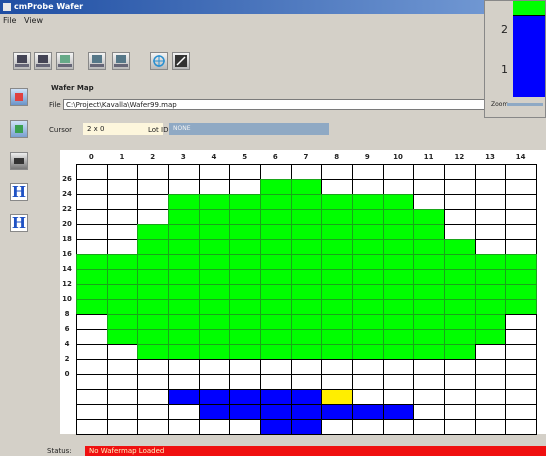  Describe the element at coordinates (19, 192) in the screenshot. I see `h-button-1: H` at that location.